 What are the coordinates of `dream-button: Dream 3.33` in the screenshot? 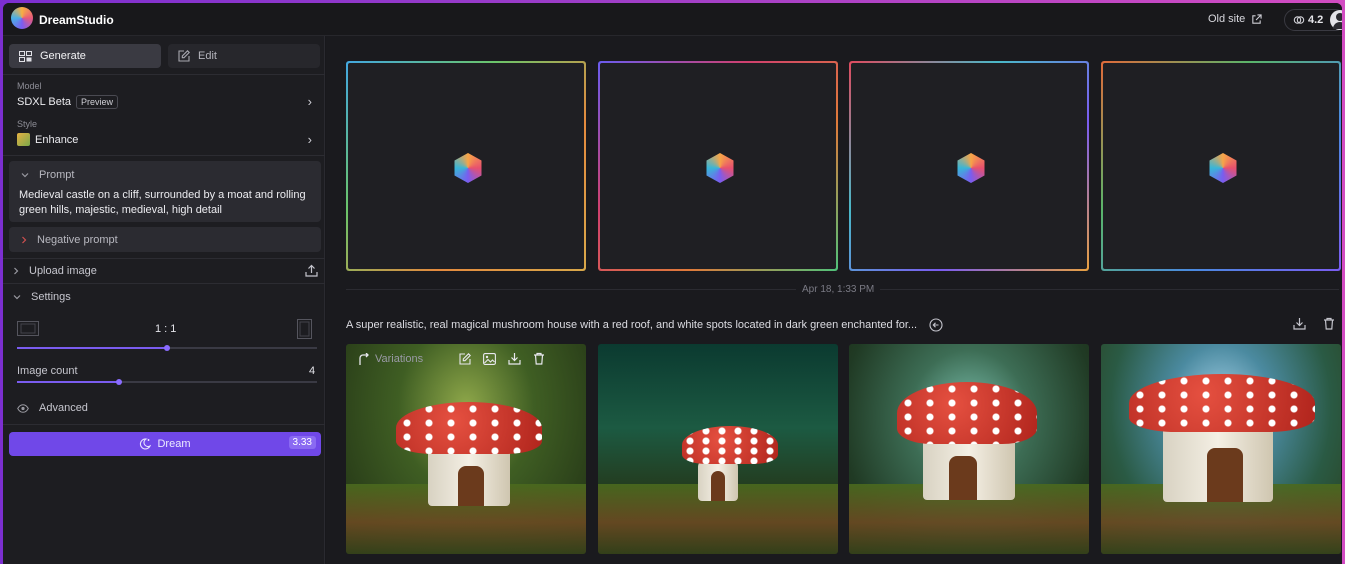 It's located at (165, 444).